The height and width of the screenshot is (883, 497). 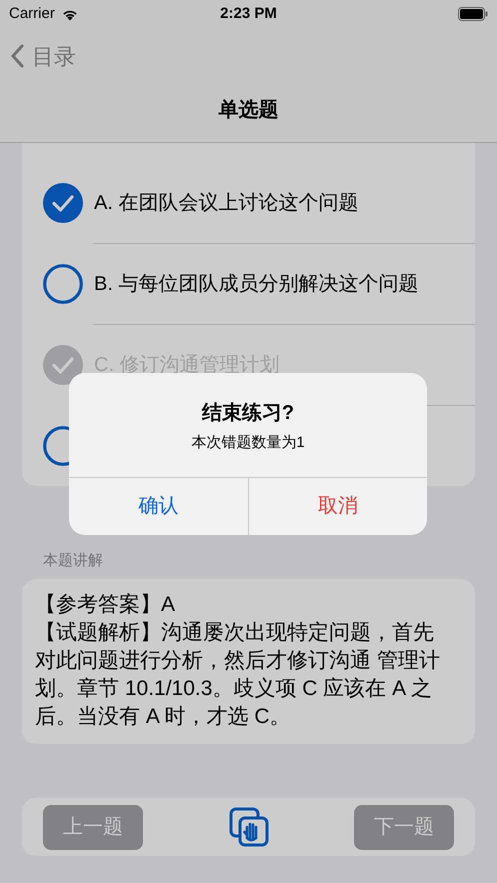 What do you see at coordinates (248, 443) in the screenshot?
I see `alert-message: 本次错题数量为1` at bounding box center [248, 443].